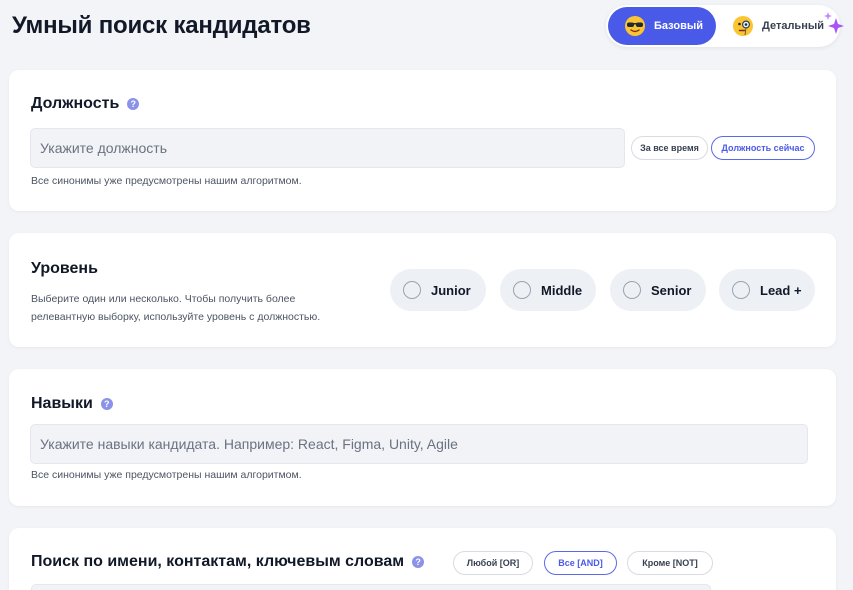 This screenshot has width=853, height=590. What do you see at coordinates (763, 148) in the screenshot?
I see `current-position-option: Должность сейчас` at bounding box center [763, 148].